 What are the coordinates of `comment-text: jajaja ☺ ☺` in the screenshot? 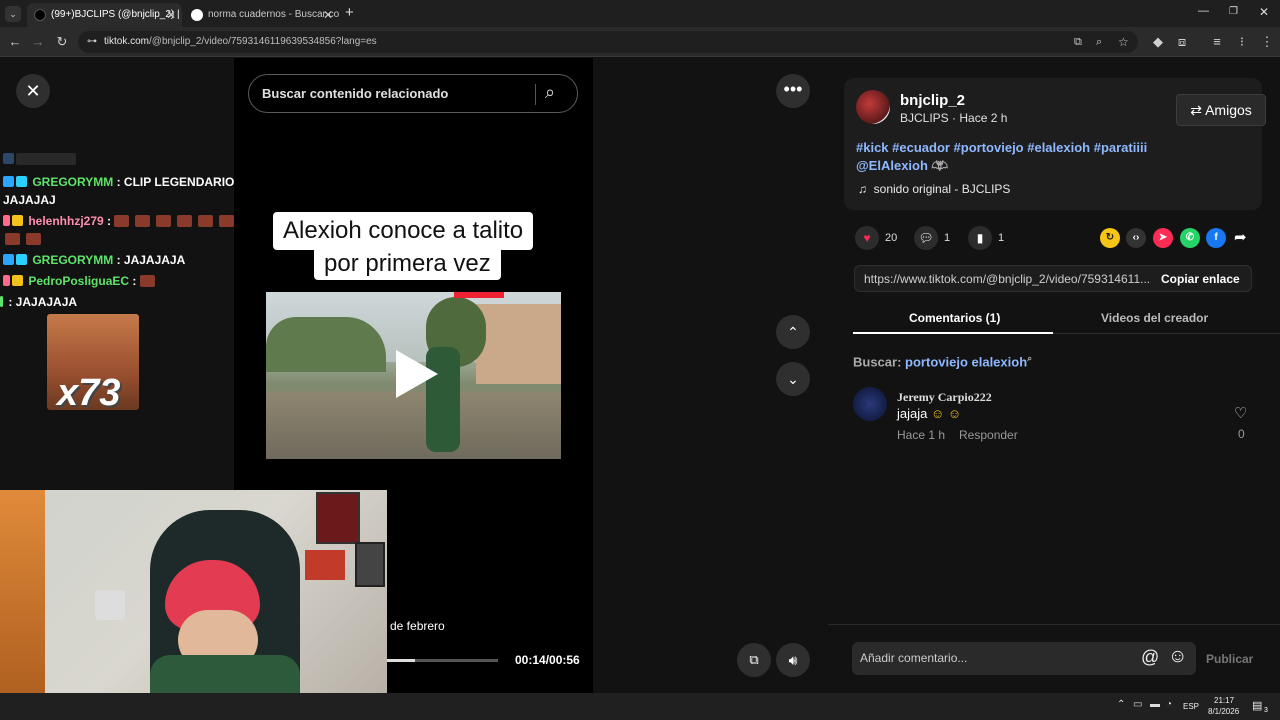 It's located at (929, 413).